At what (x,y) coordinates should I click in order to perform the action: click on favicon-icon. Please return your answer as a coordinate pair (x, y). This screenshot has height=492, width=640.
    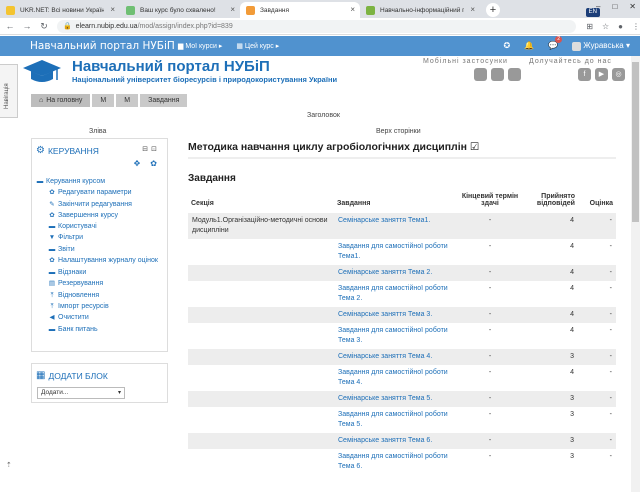
    Looking at the image, I should click on (250, 10).